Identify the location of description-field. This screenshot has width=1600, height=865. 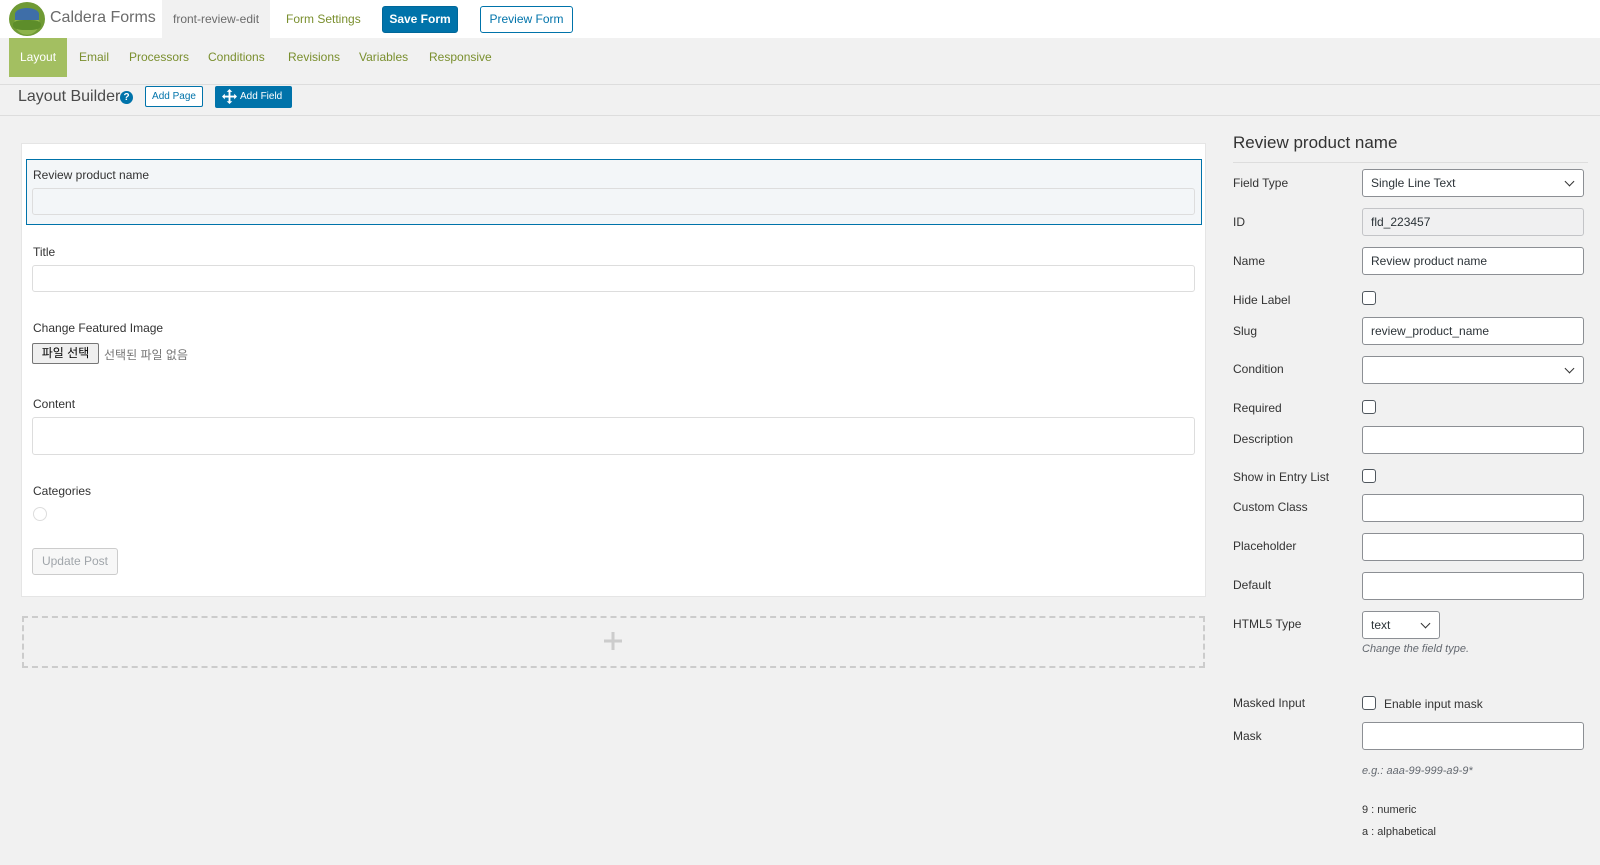
(1473, 440).